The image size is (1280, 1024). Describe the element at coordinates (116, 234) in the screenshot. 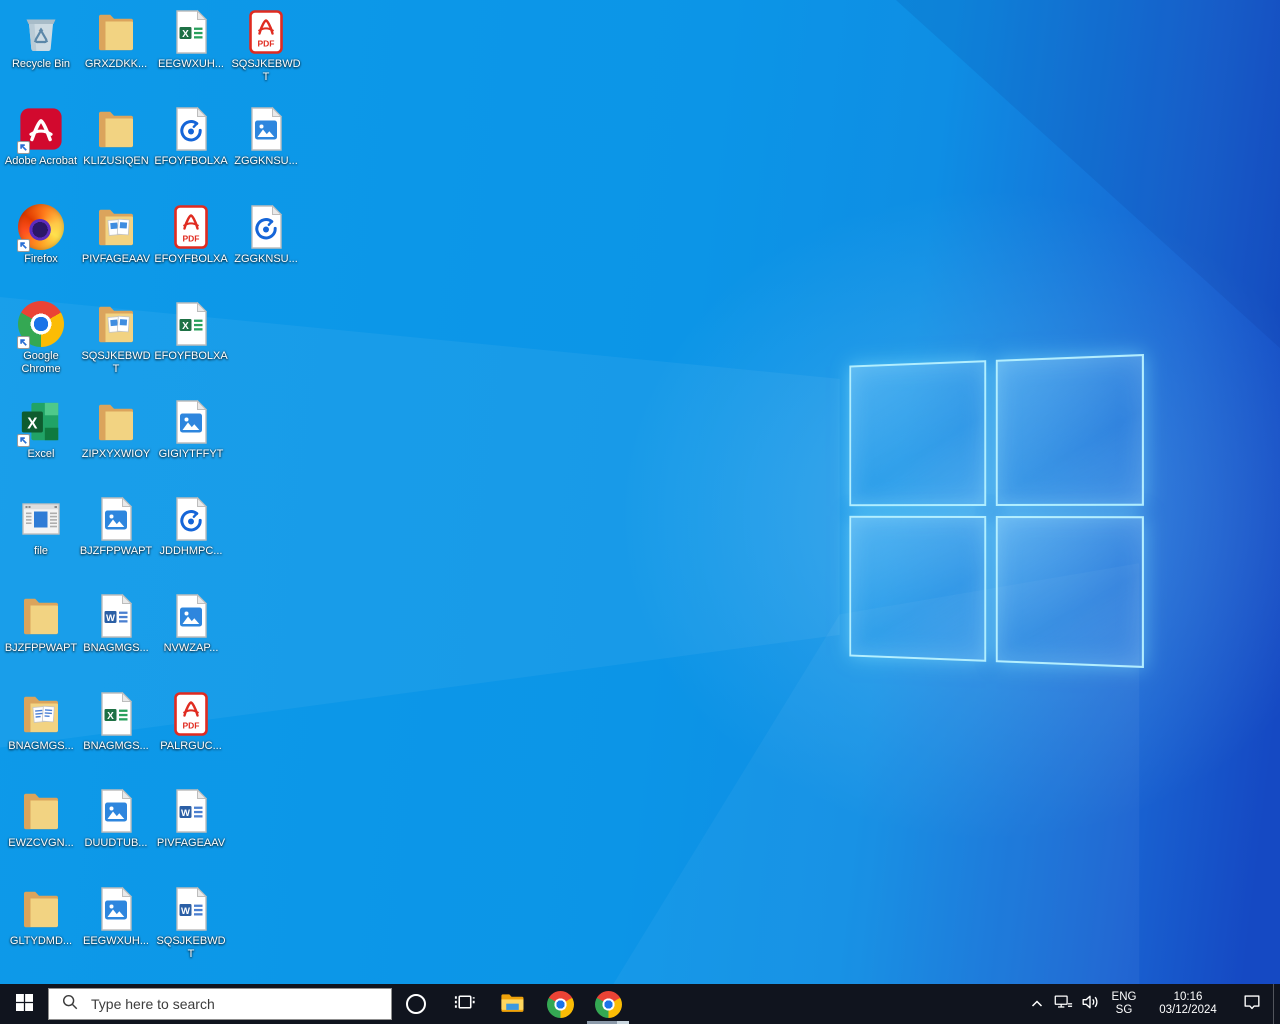

I see `desktop-icon-pivfageaav: PIVFAGEAAV` at that location.